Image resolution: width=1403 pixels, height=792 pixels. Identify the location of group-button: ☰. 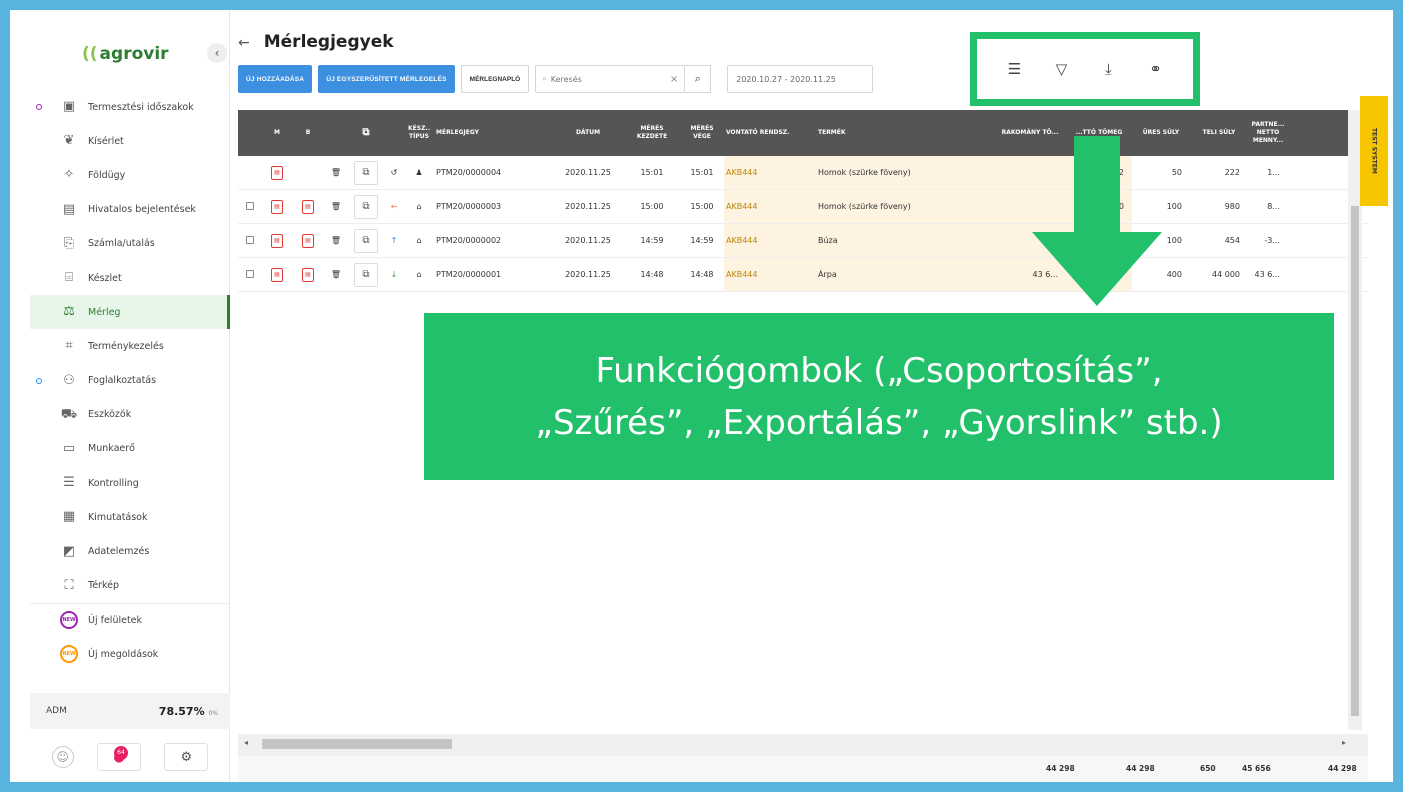
(1015, 69).